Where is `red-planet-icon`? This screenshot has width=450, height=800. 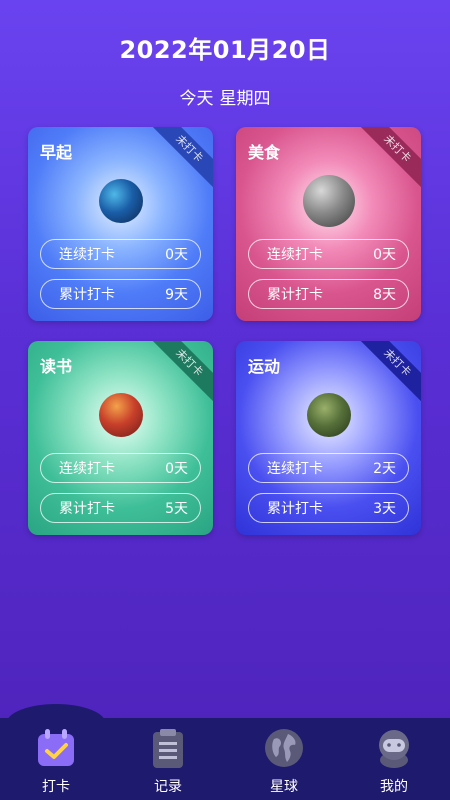 red-planet-icon is located at coordinates (120, 415).